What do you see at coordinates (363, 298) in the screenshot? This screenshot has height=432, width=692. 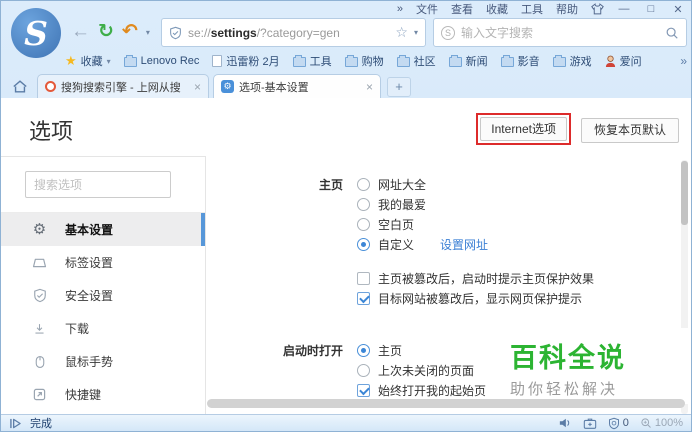 I see `checkbox-site-tamper-prompt` at bounding box center [363, 298].